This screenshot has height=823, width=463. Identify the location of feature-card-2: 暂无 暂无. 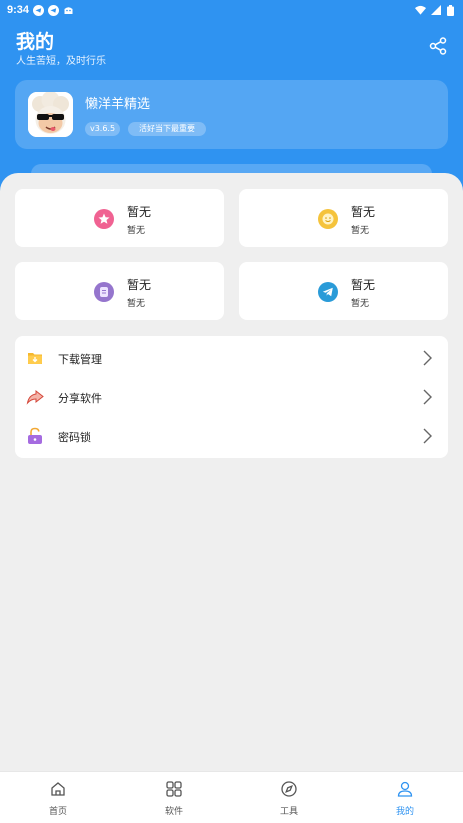
(343, 218).